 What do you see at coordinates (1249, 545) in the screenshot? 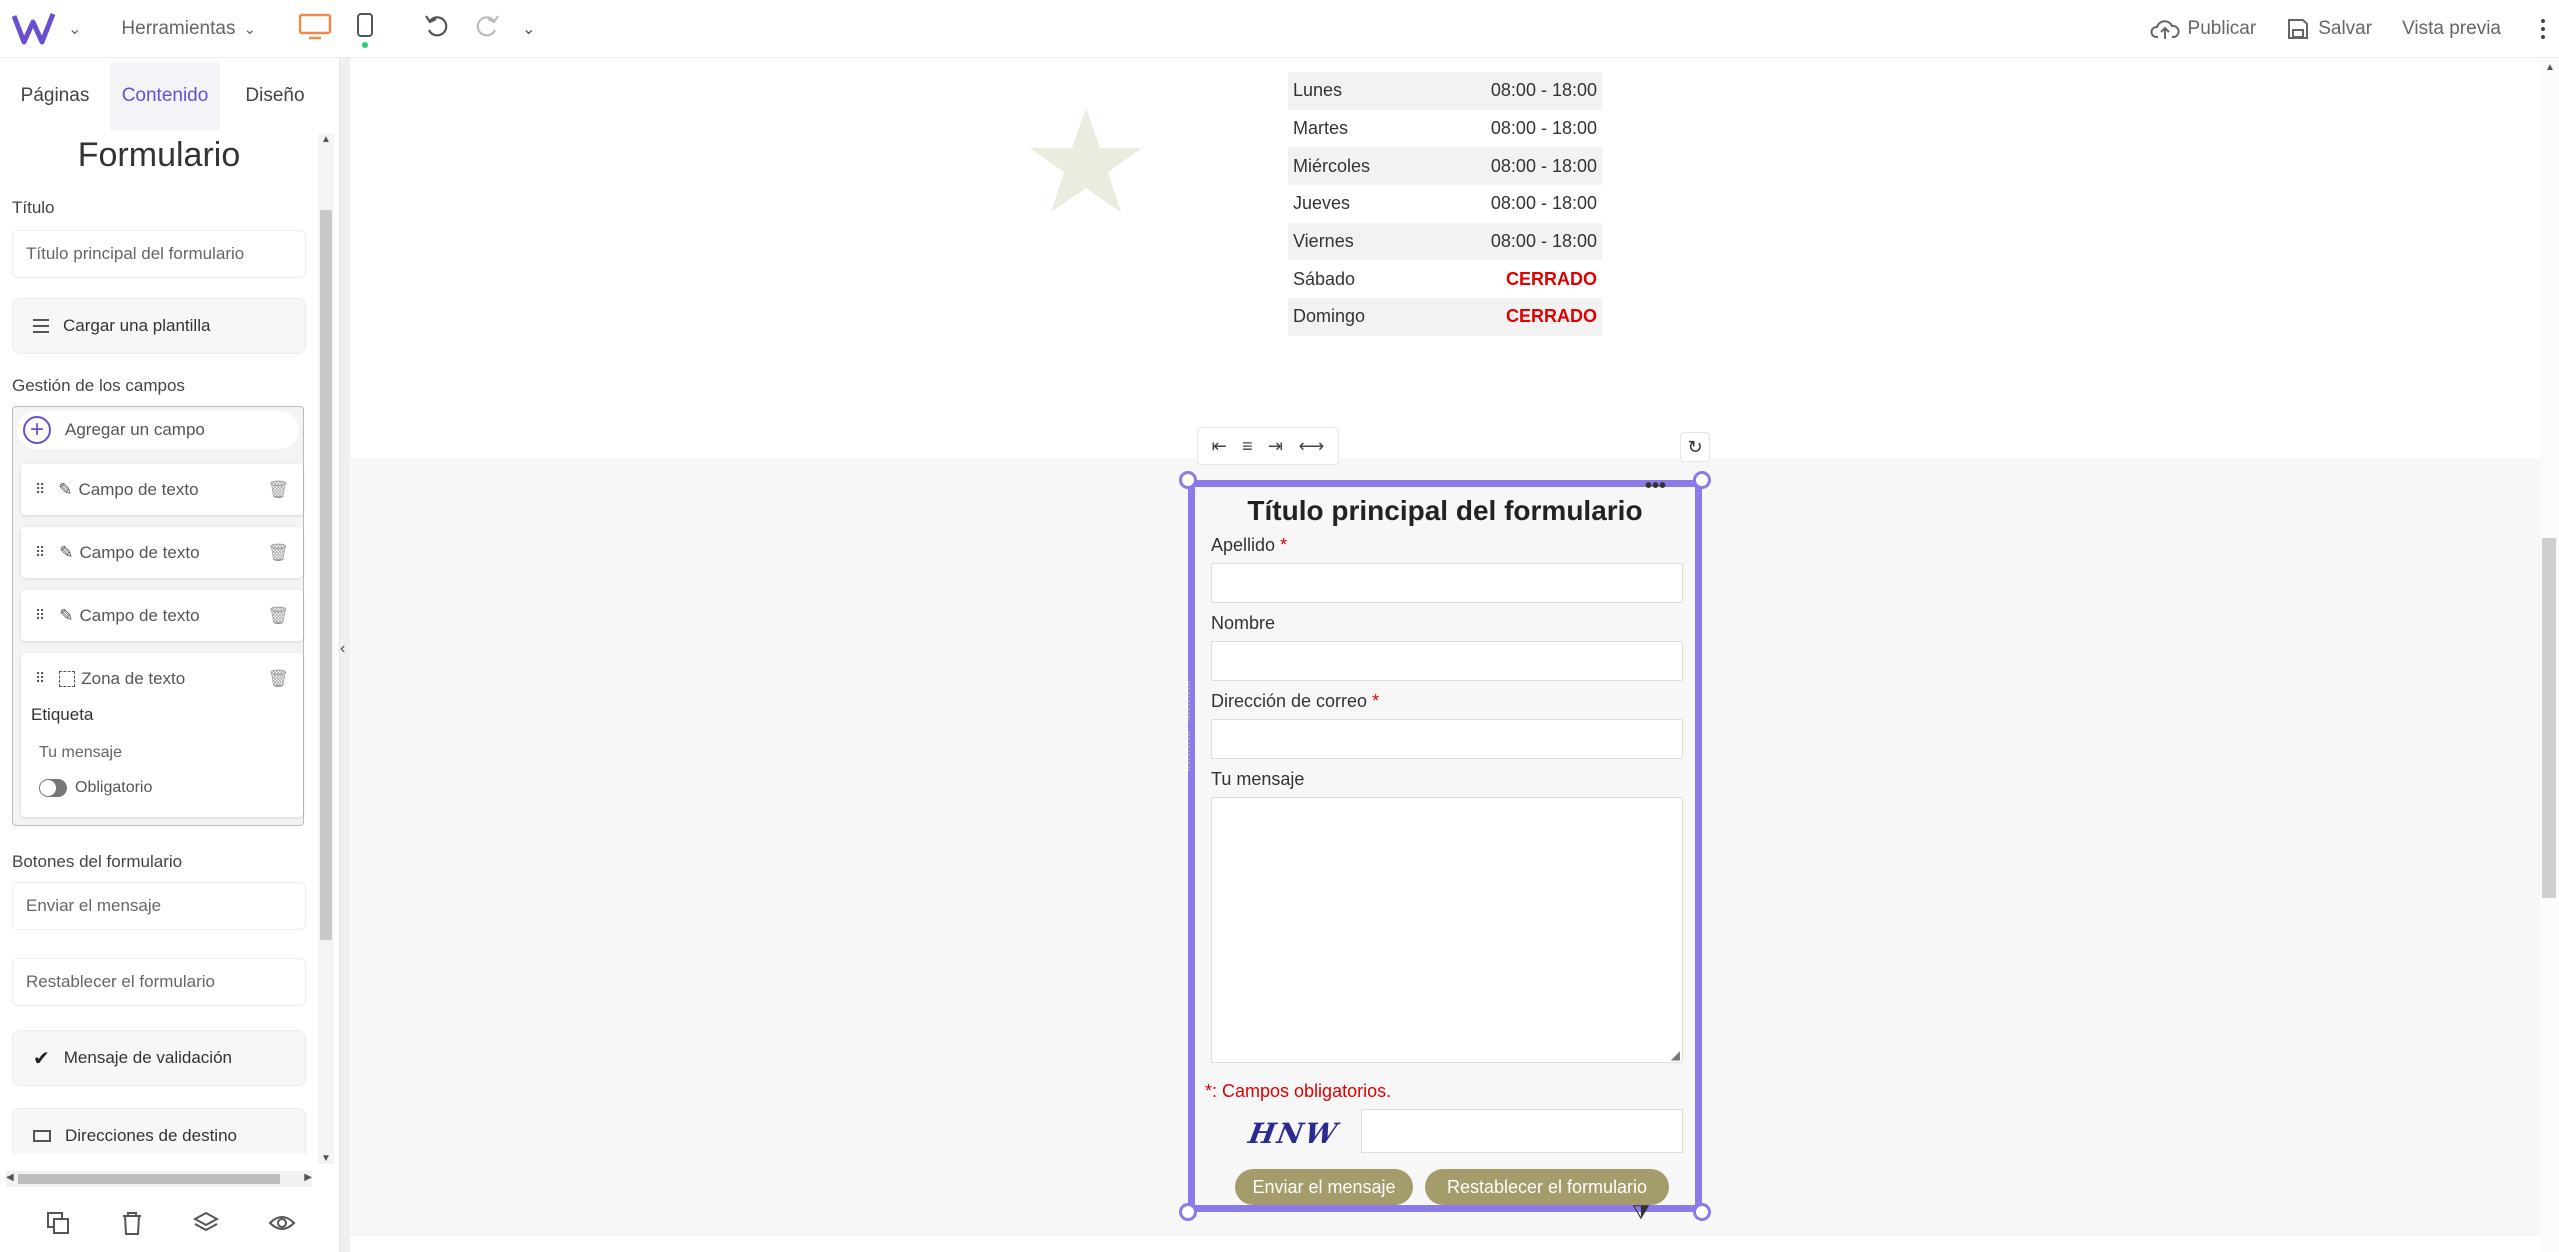
I see `lastname-label: Apellido *` at bounding box center [1249, 545].